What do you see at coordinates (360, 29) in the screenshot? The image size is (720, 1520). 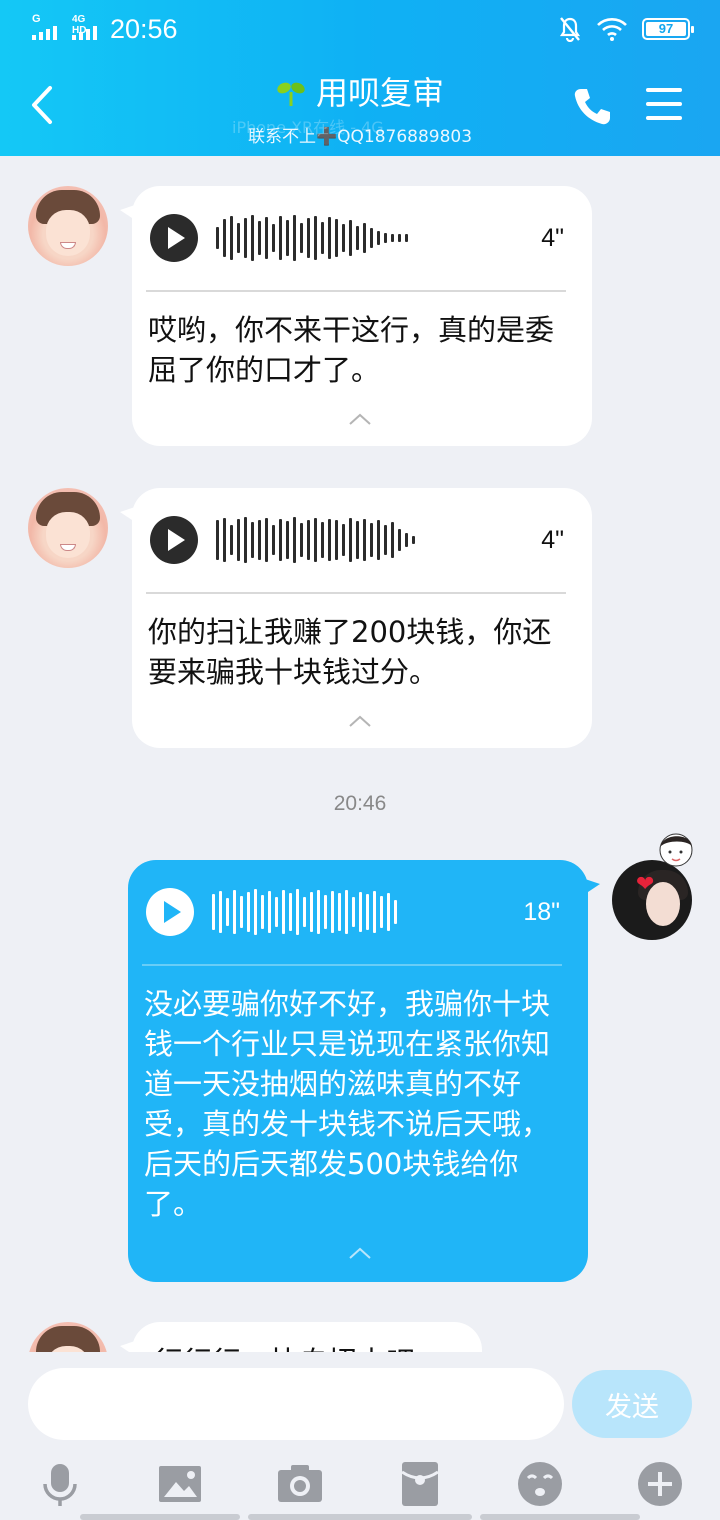 I see `status-bar: G 4G HD 20:56 97` at bounding box center [360, 29].